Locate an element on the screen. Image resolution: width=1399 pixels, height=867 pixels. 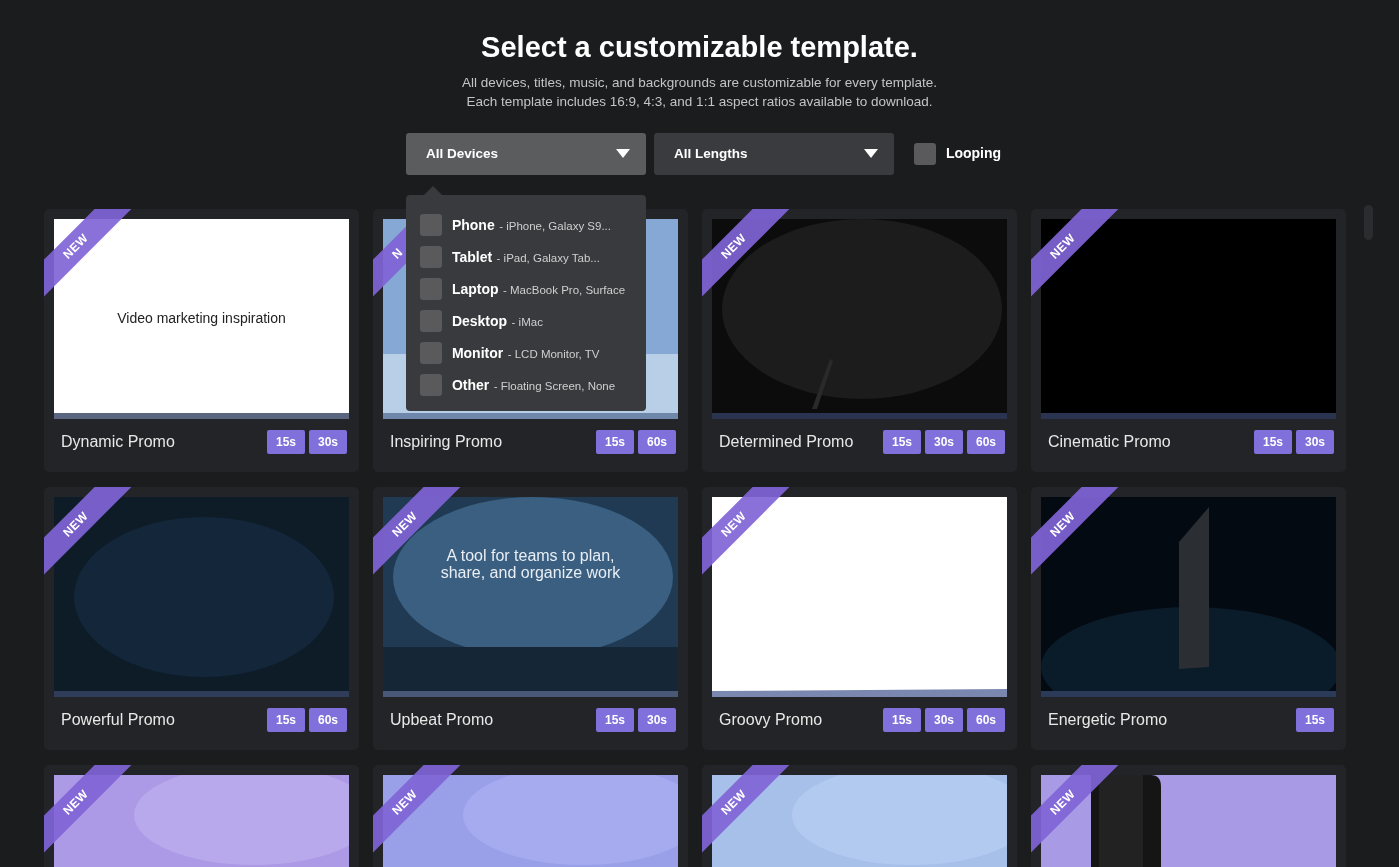
template-title: Upbeat Promo is located at coordinates (442, 719).